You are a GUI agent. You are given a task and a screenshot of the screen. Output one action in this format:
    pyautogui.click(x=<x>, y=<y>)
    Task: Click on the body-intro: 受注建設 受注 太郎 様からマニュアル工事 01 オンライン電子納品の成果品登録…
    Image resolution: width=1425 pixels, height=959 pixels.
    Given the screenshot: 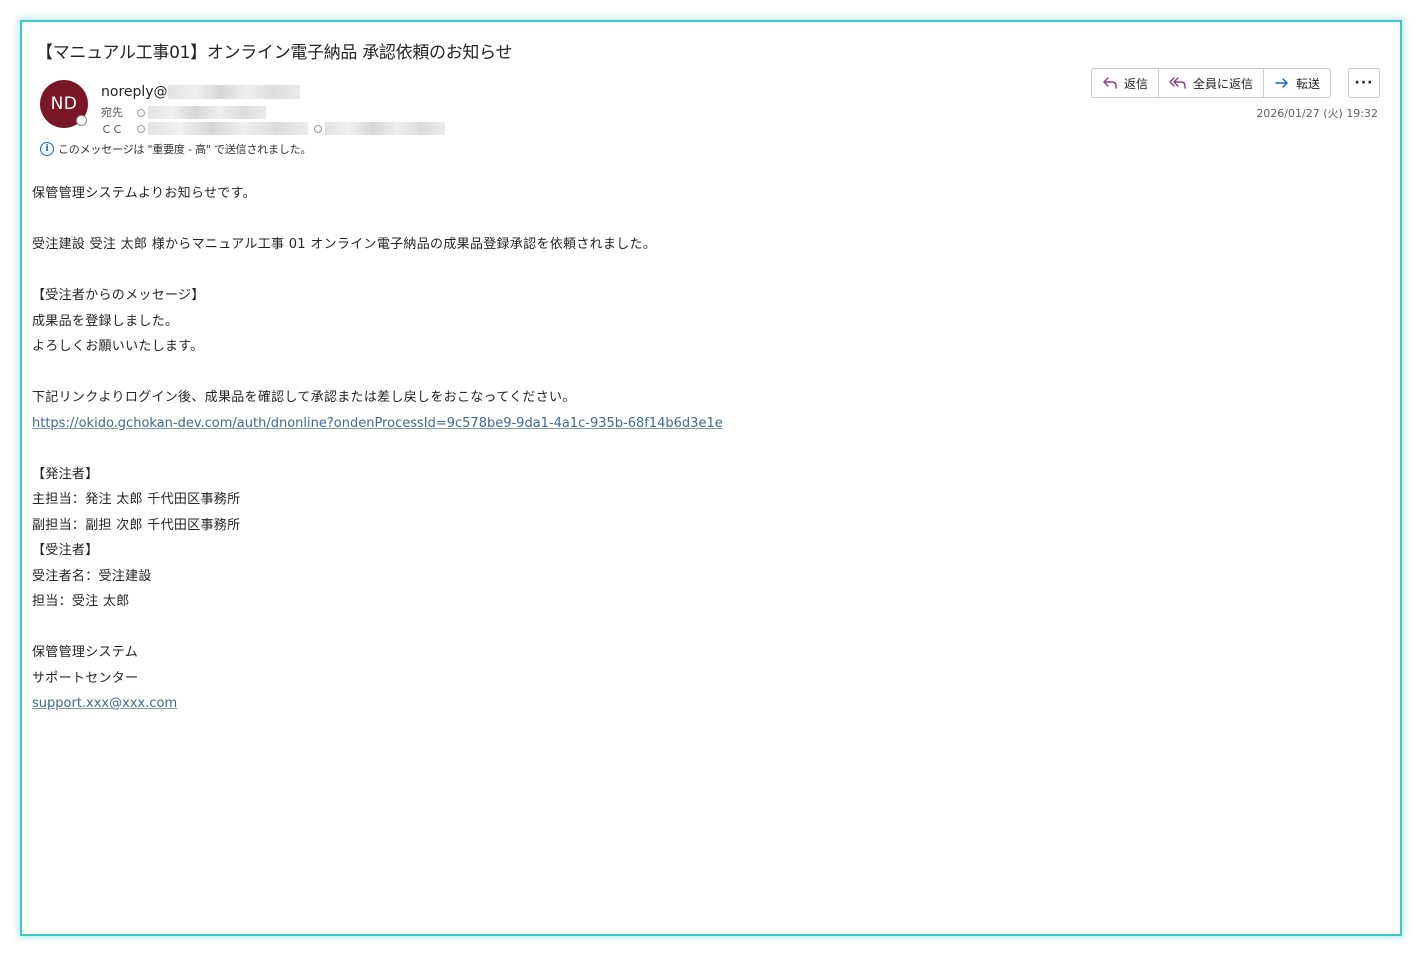 What is the action you would take?
    pyautogui.click(x=344, y=244)
    